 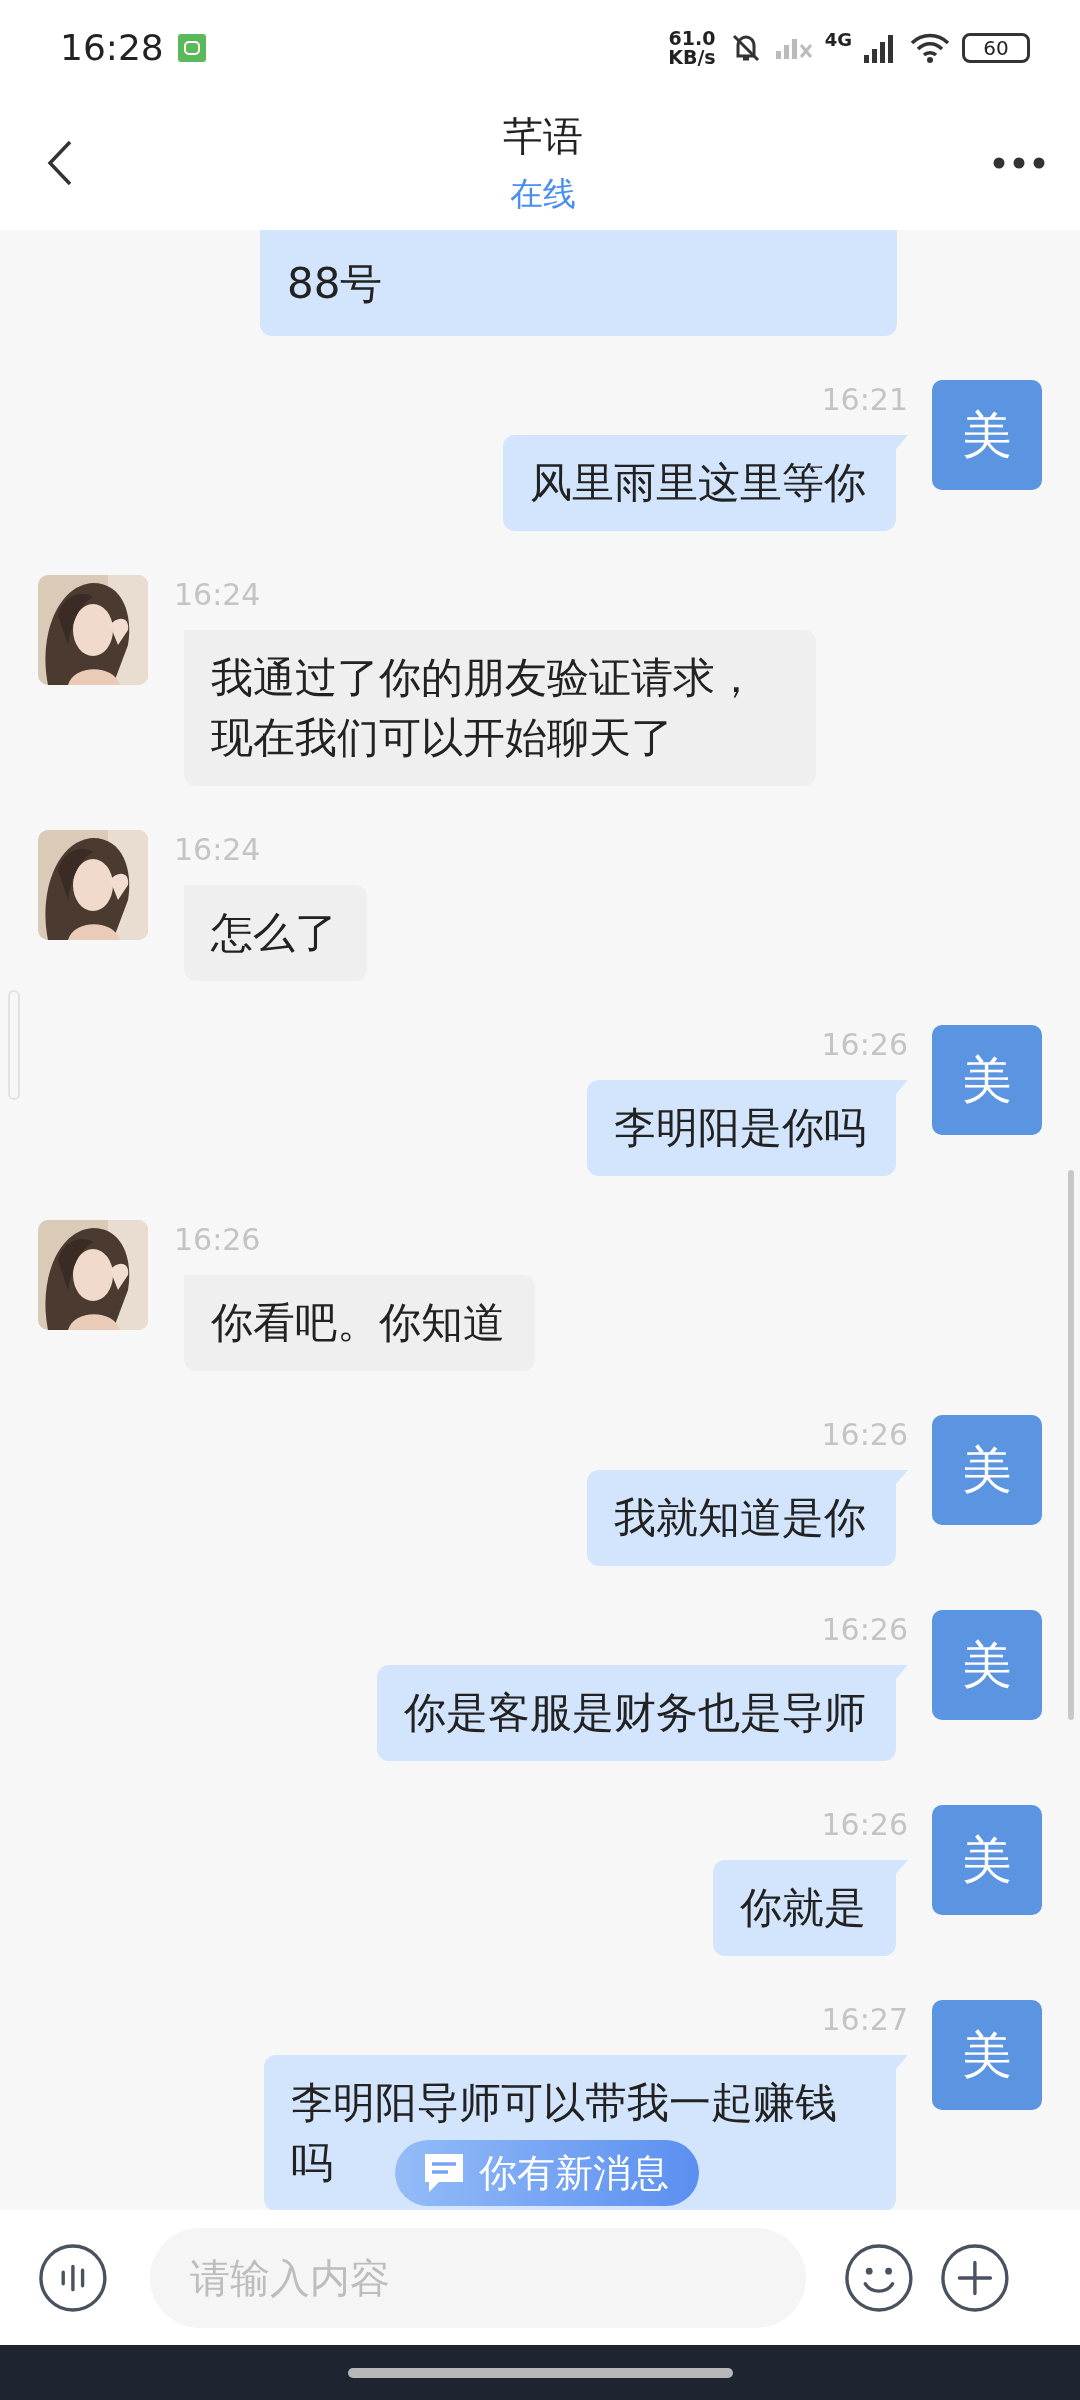 I want to click on net-unit: KB/s, so click(x=692, y=57).